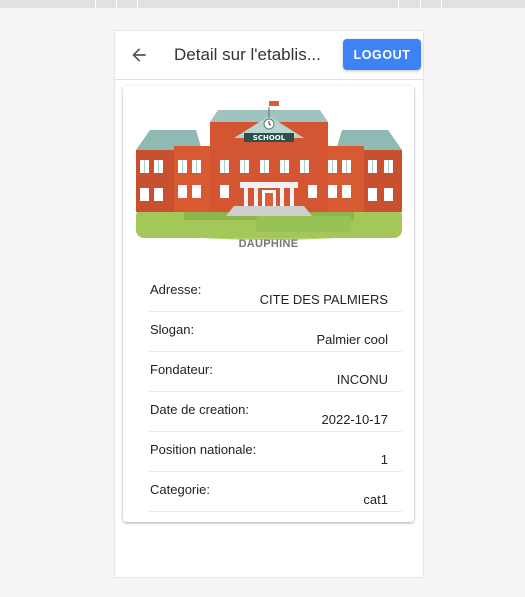 This screenshot has height=597, width=525. What do you see at coordinates (275, 412) in the screenshot?
I see `detail-row-date-creation: Date de creation: 2022-10-17` at bounding box center [275, 412].